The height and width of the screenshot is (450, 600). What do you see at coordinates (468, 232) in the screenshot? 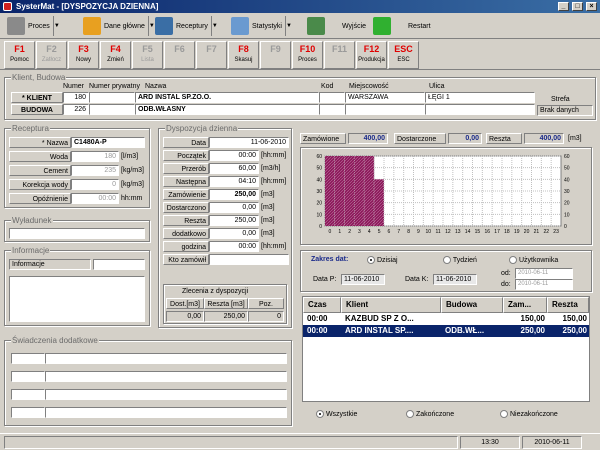
I see `chart-x-tick-label: 14` at bounding box center [468, 232].